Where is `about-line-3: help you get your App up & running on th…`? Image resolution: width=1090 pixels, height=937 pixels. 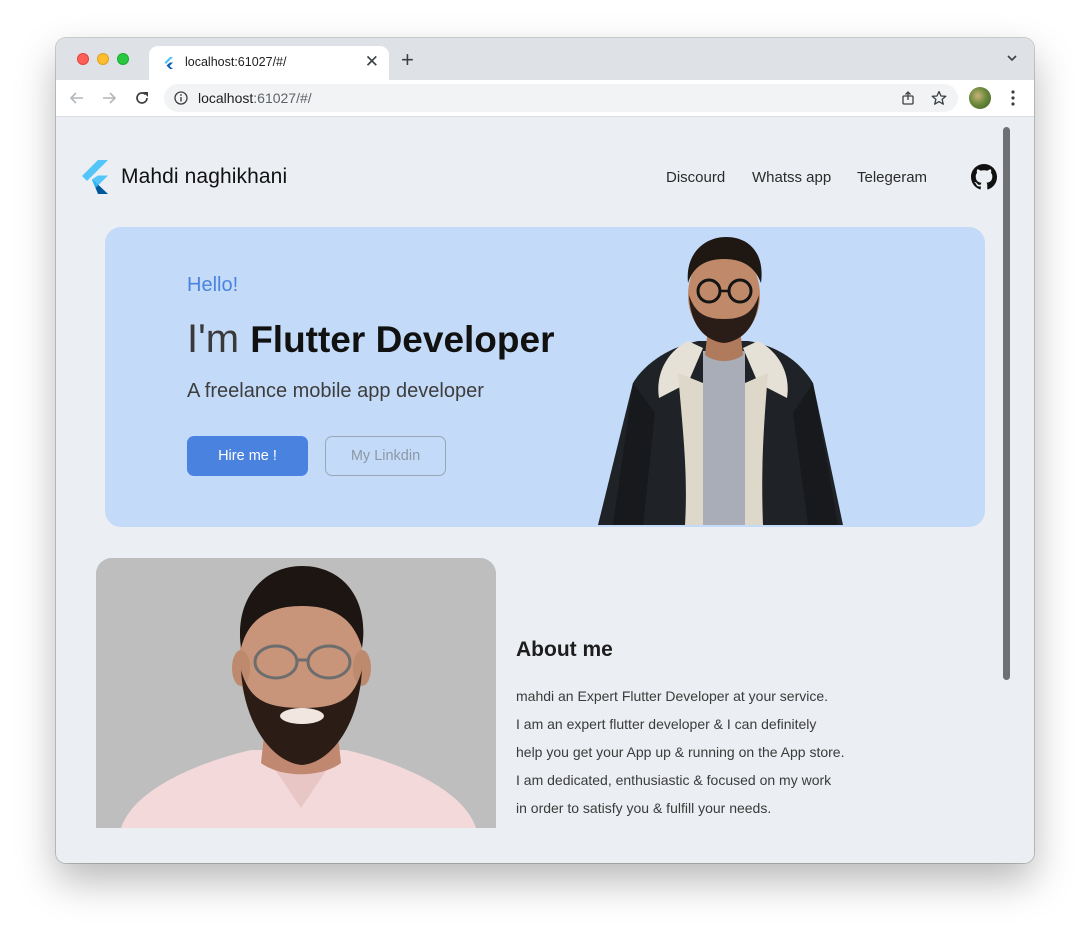 about-line-3: help you get your App up & running on th… is located at coordinates (680, 752).